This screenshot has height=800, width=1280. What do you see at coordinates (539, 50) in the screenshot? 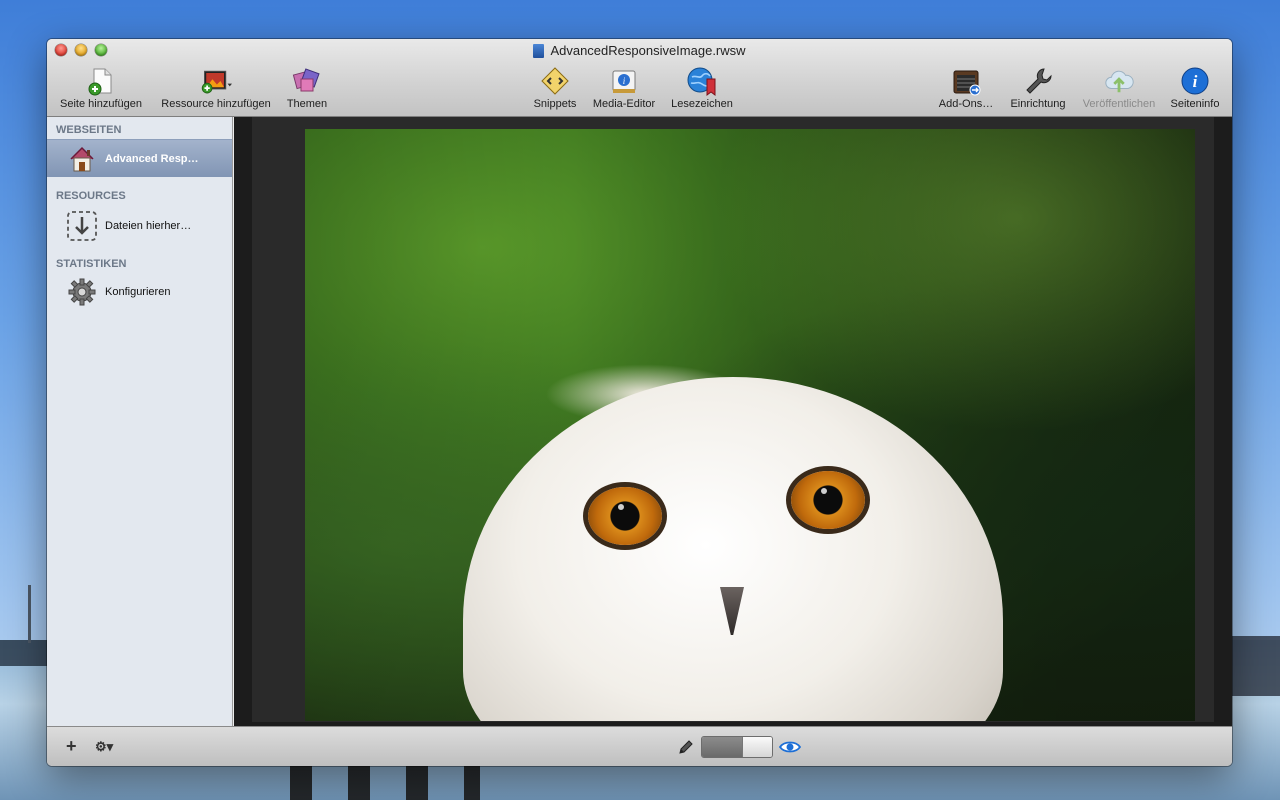
I see `document-icon` at bounding box center [539, 50].